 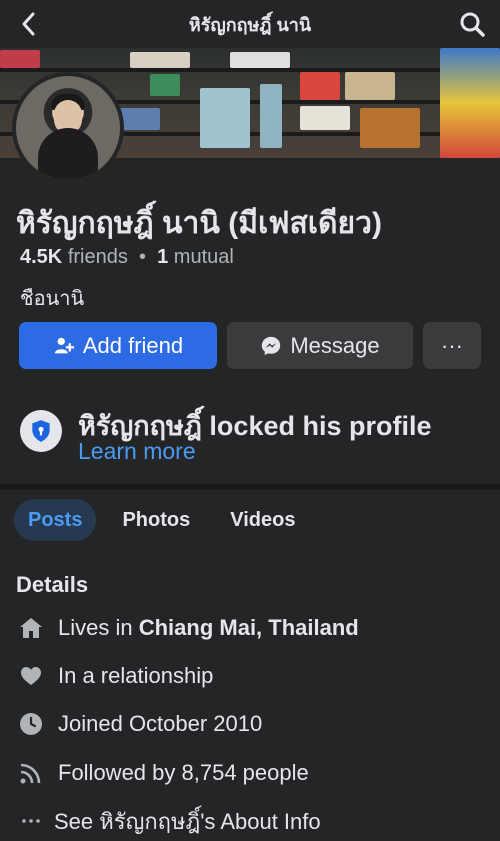 I want to click on add-friend-icon, so click(x=64, y=345).